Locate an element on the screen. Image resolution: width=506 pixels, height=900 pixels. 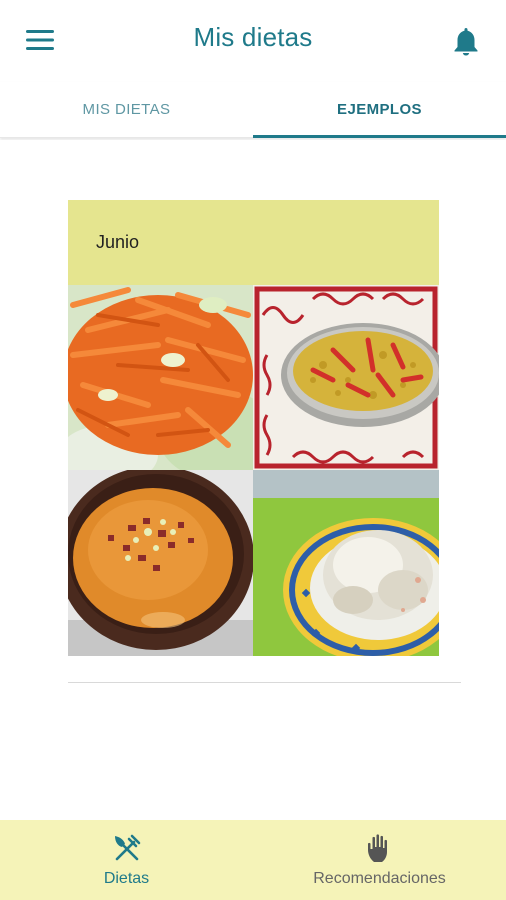
rice-dish-image is located at coordinates (346, 377).